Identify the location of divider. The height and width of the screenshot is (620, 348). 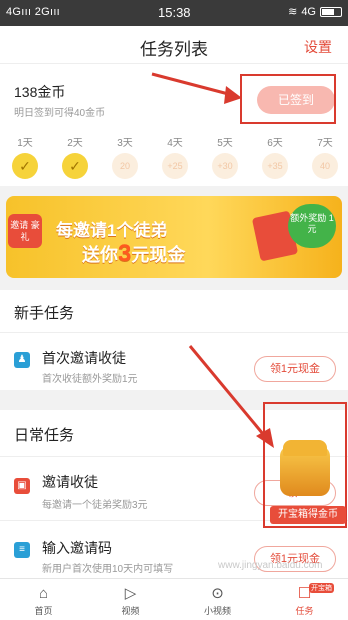
(174, 332).